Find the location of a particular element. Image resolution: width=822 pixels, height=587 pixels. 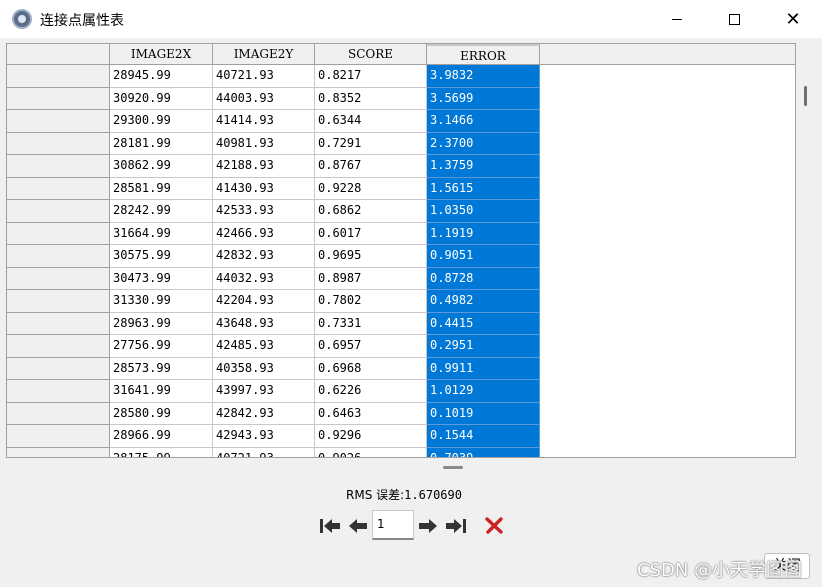

cell-score: 0.7802 is located at coordinates (371, 301).